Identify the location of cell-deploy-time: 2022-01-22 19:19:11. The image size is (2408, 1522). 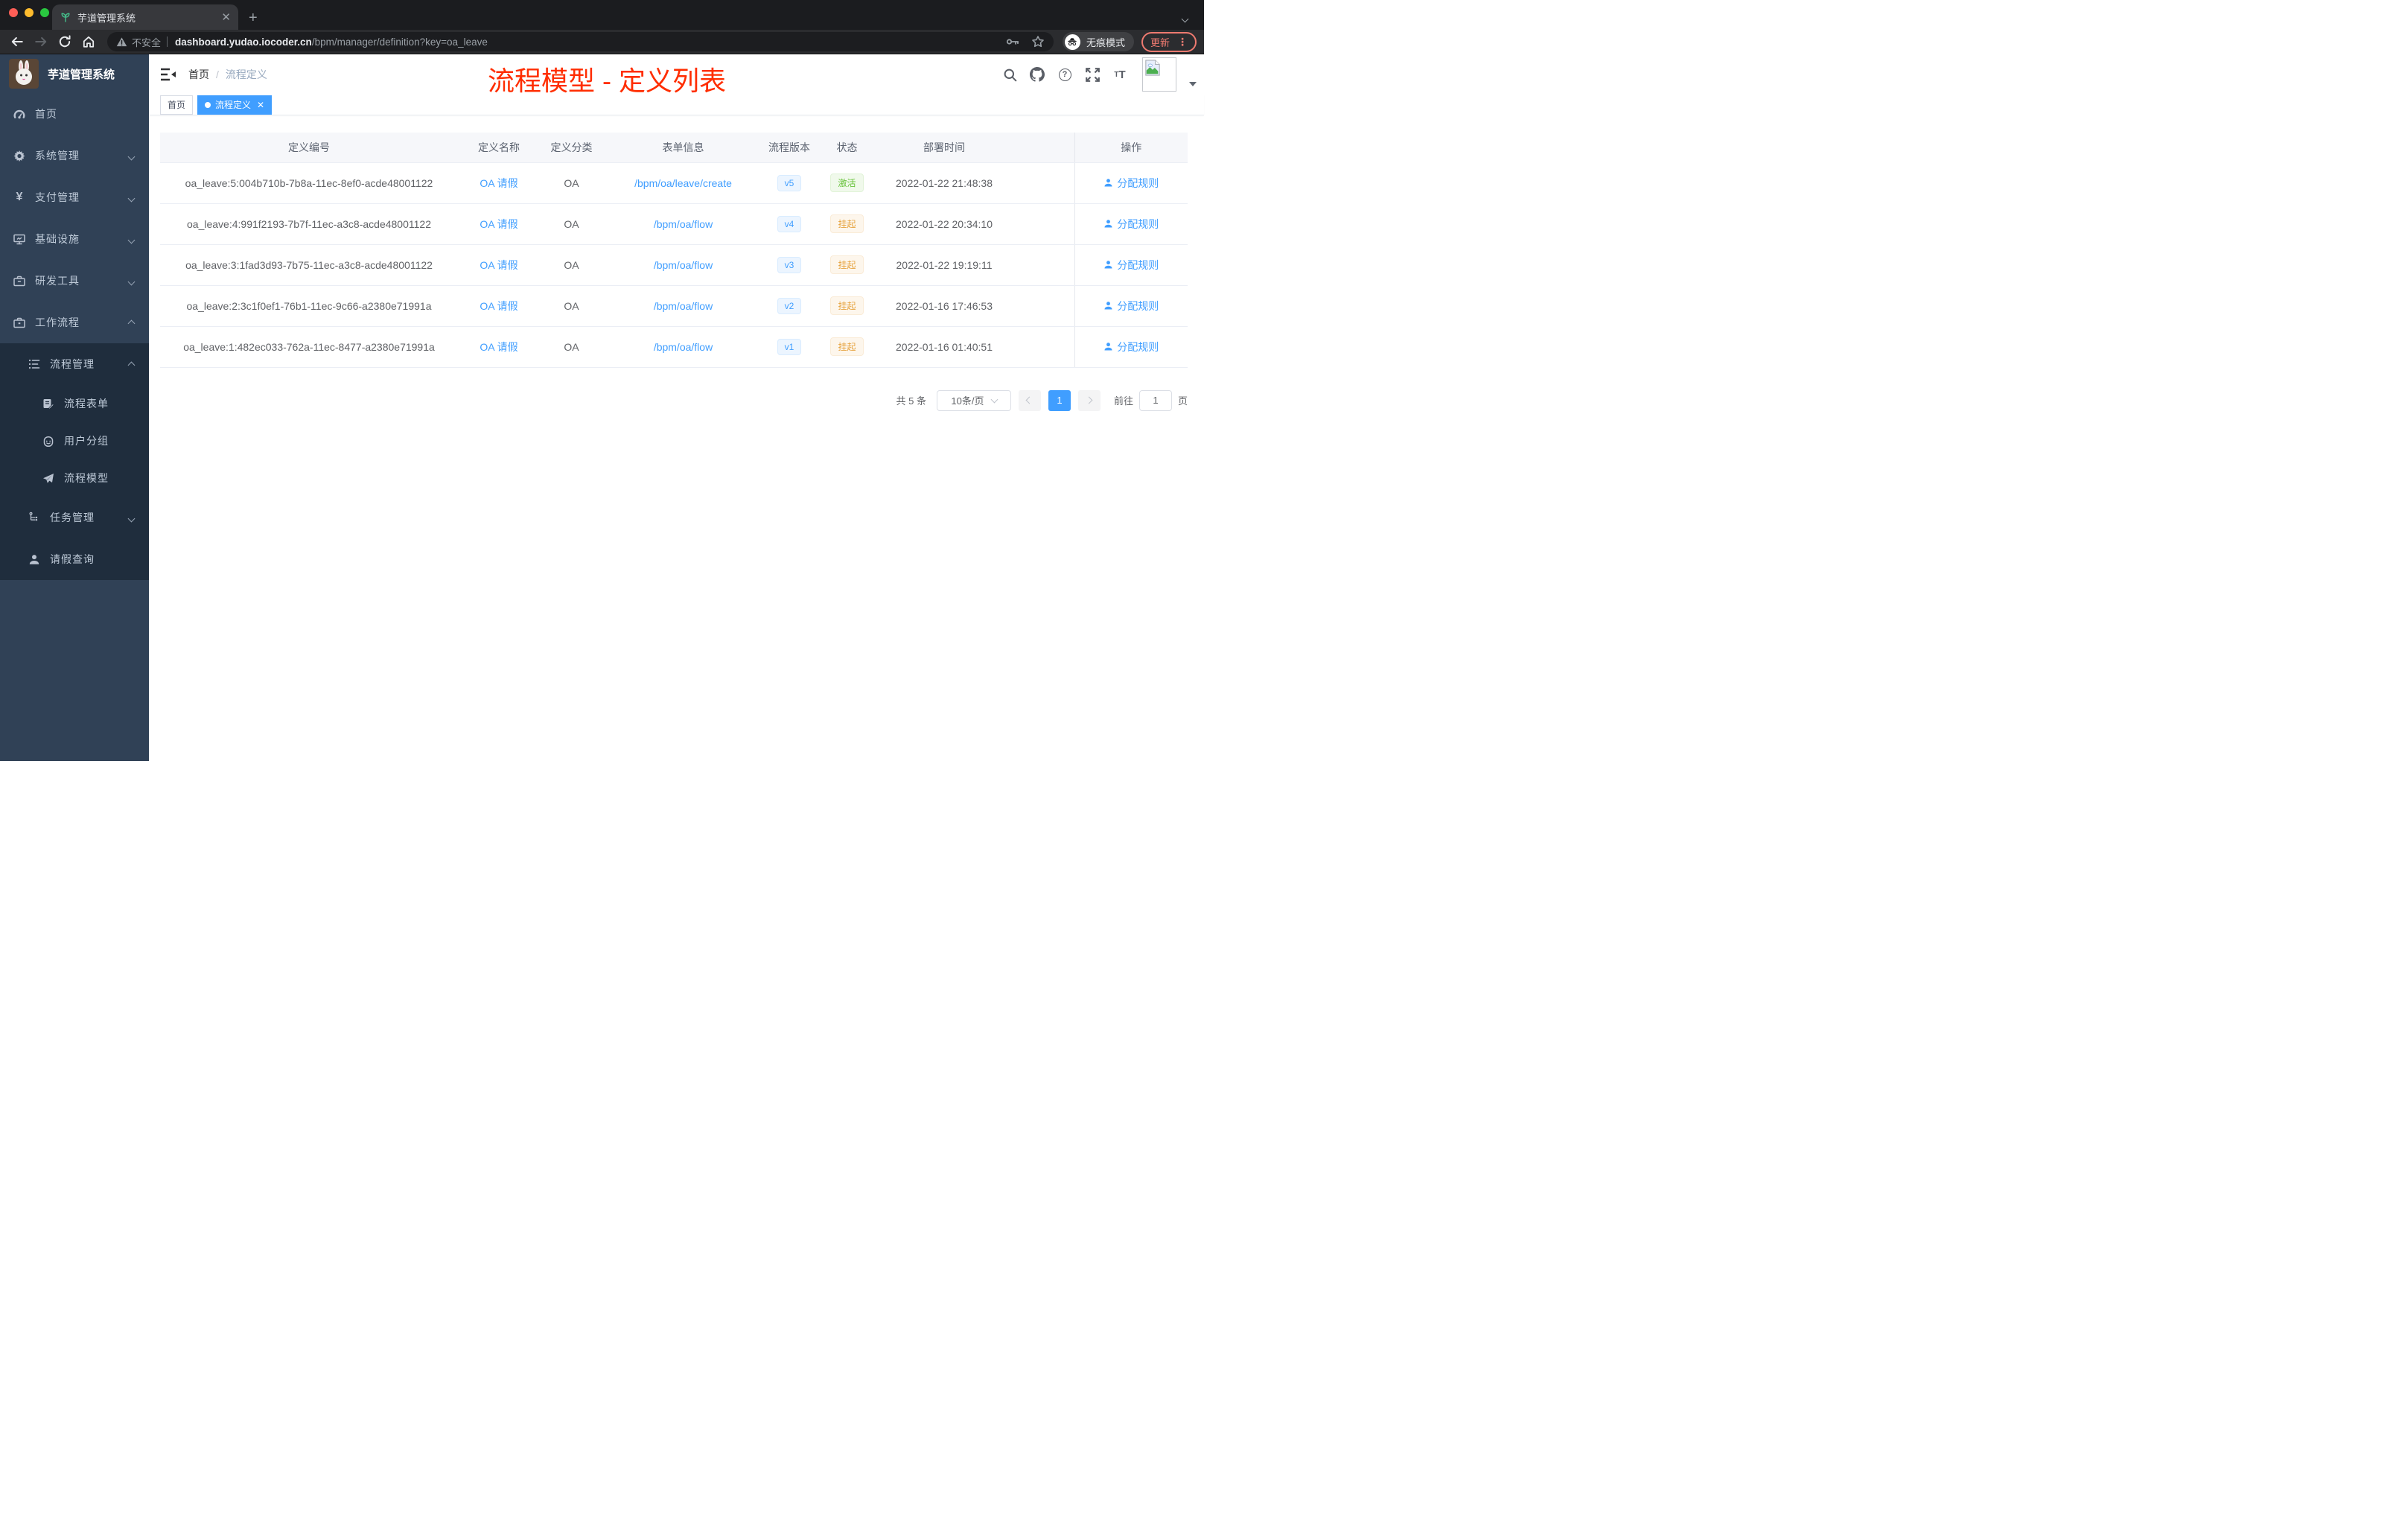
(944, 265).